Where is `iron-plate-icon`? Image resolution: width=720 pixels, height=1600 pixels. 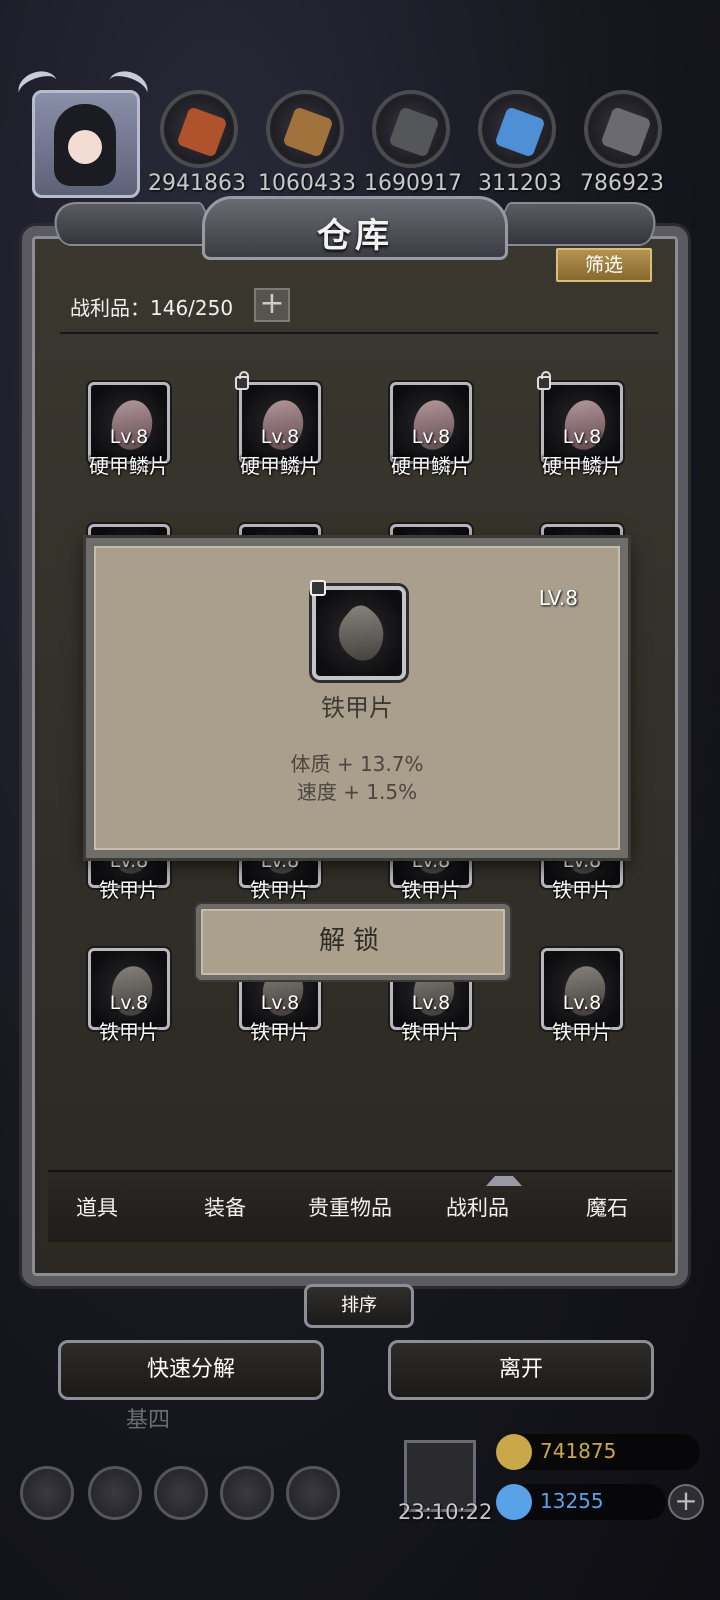 iron-plate-icon is located at coordinates (362, 634).